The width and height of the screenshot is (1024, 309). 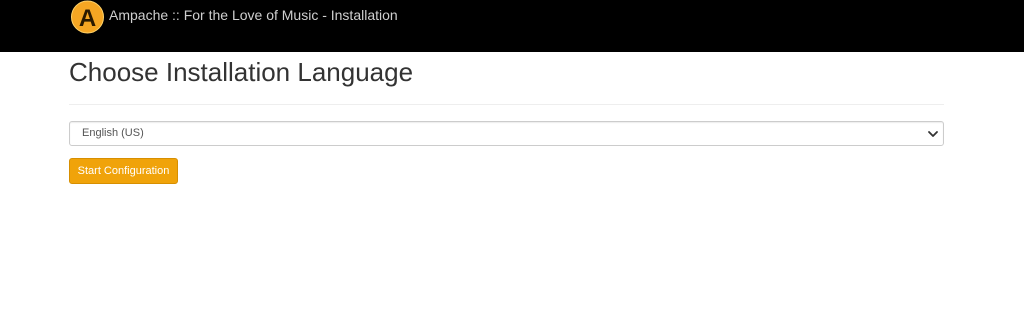 I want to click on ampache-logo-icon: A, so click(x=87, y=17).